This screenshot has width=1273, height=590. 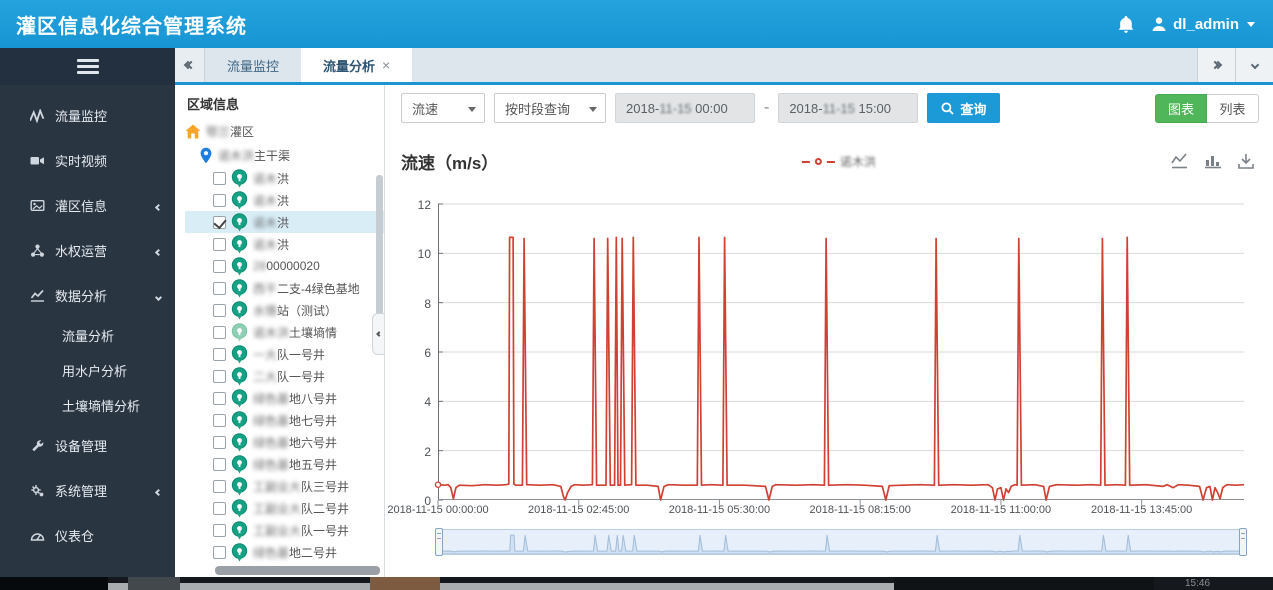 What do you see at coordinates (284, 354) in the screenshot?
I see `tree-leaf-node: 一大队一号井` at bounding box center [284, 354].